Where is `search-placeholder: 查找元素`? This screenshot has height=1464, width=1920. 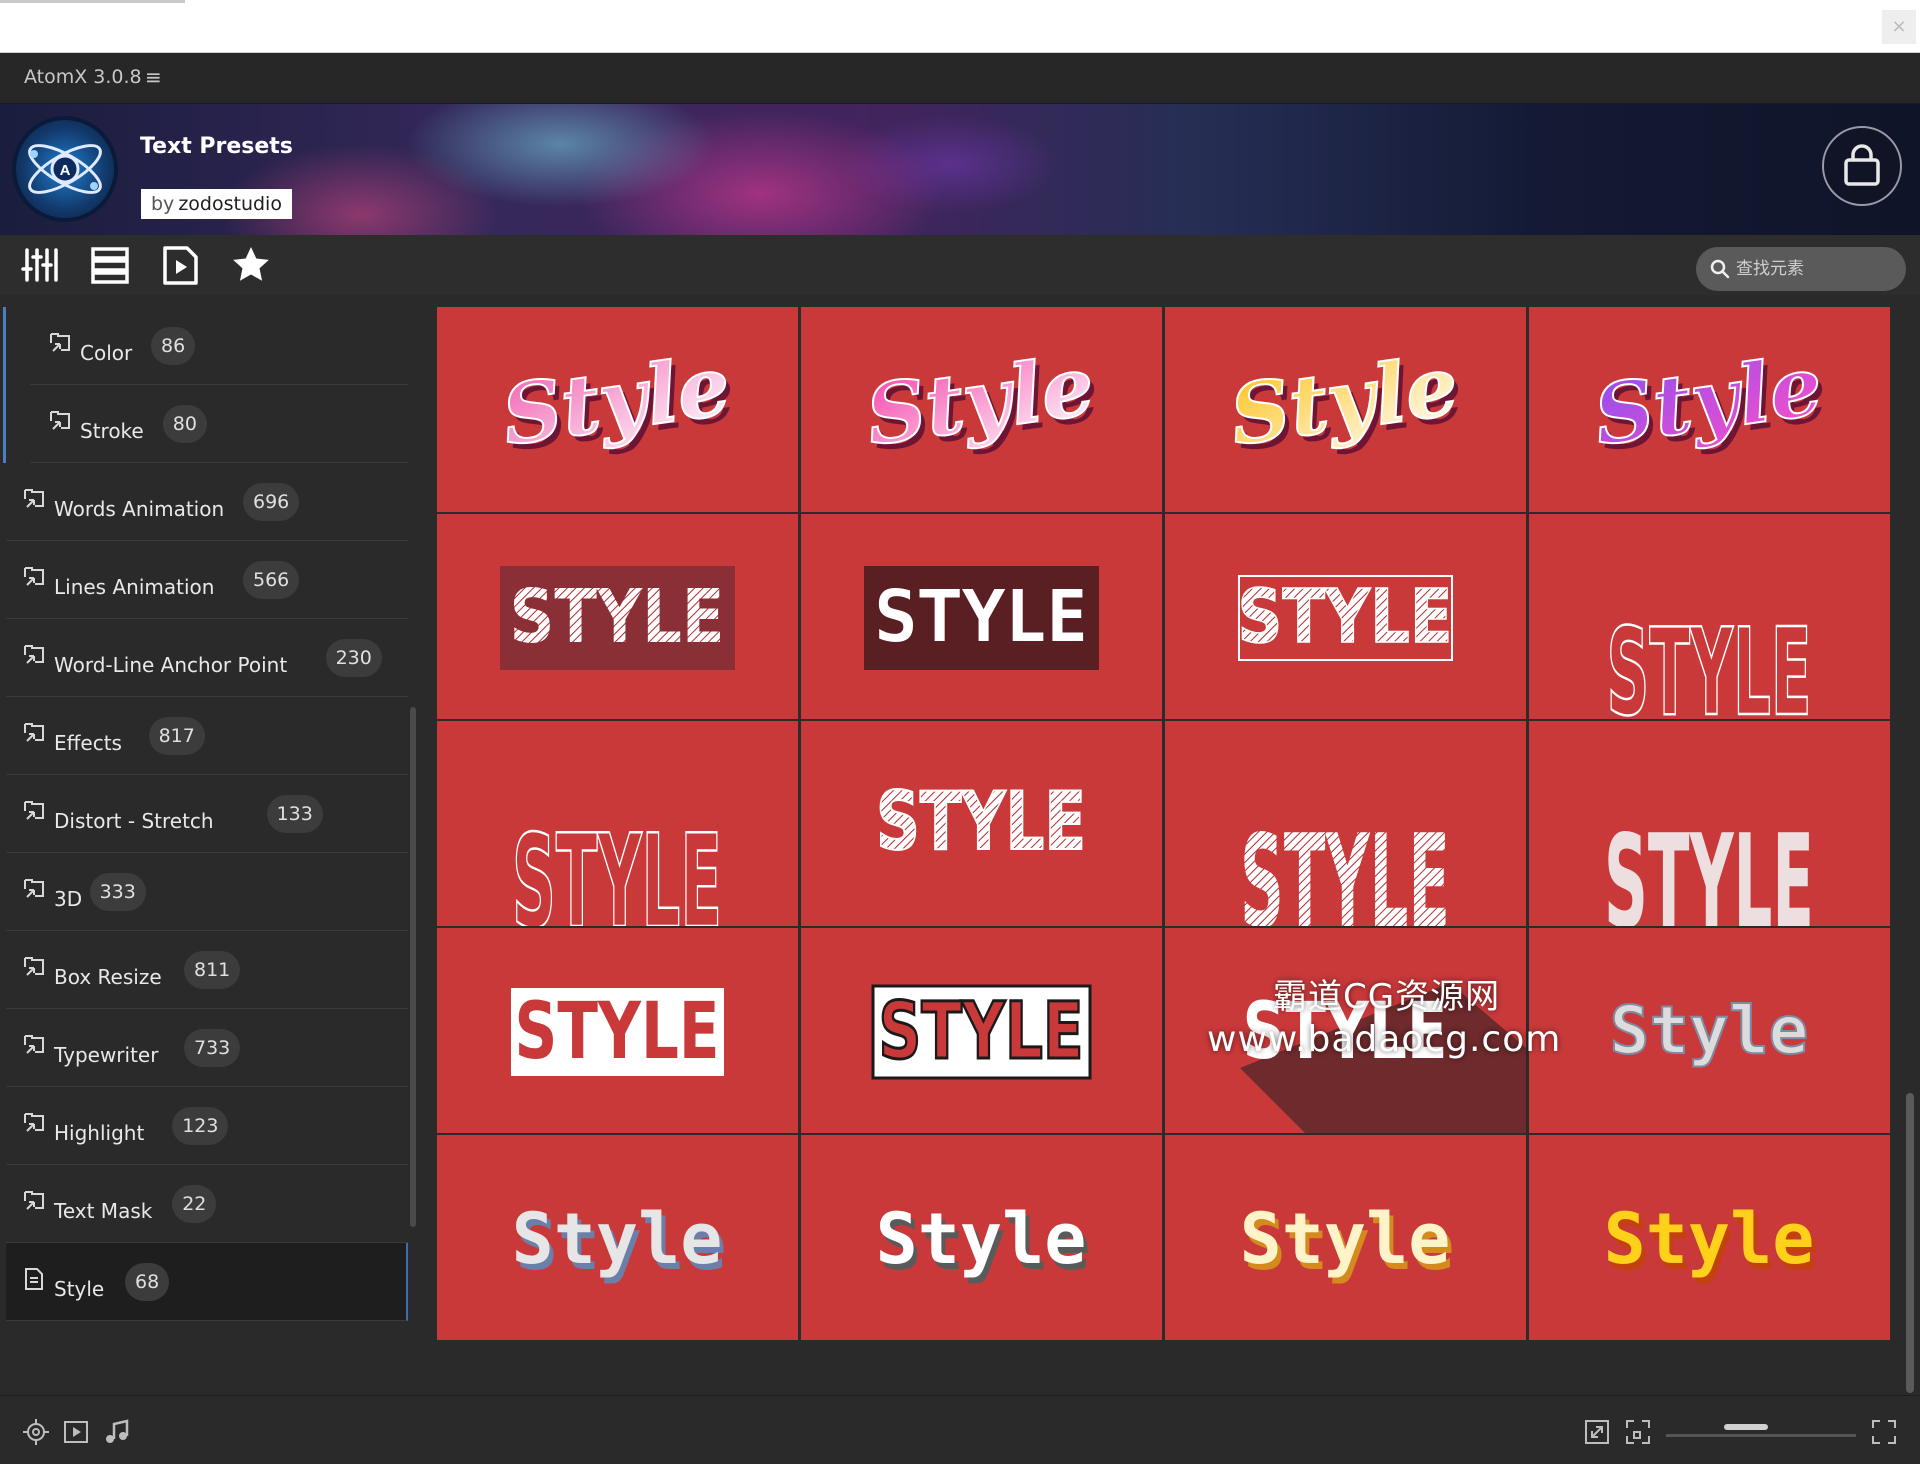
search-placeholder: 查找元素 is located at coordinates (1770, 269).